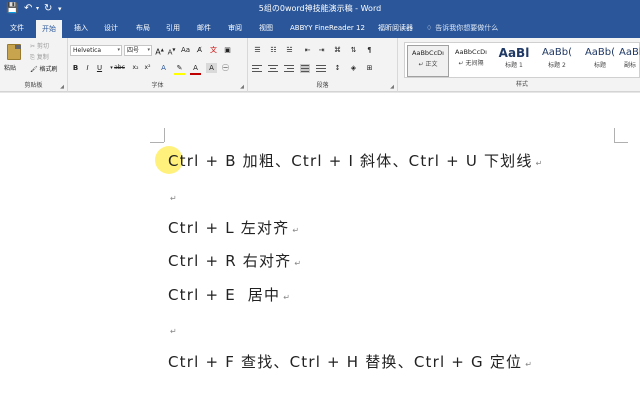 Image resolution: width=640 pixels, height=395 pixels. Describe the element at coordinates (48, 69) in the screenshot. I see `format-painter-label: 格式刷` at that location.